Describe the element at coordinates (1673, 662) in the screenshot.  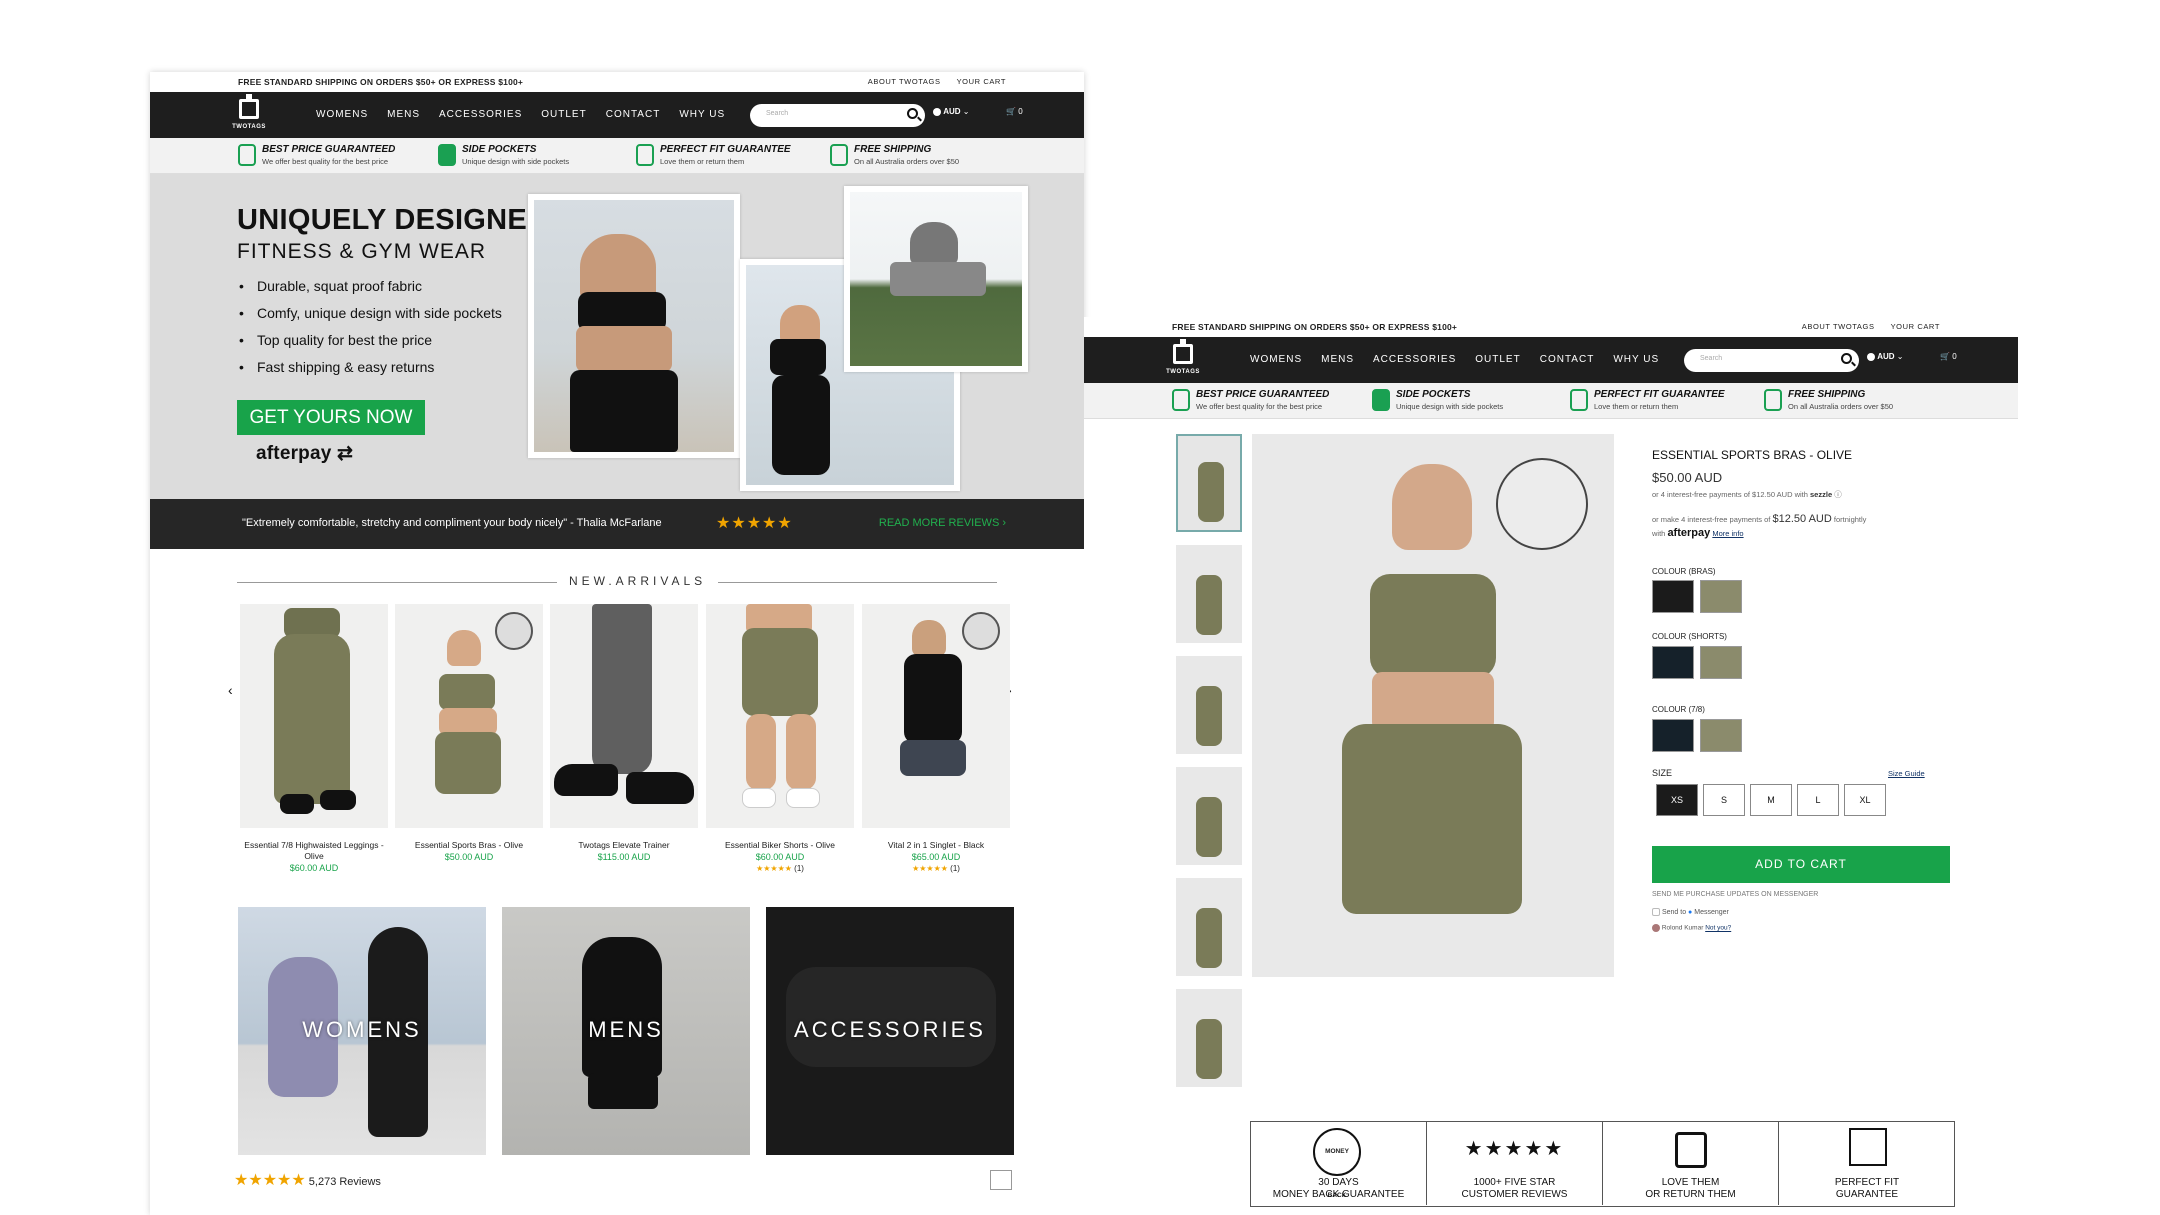
I see `swatch-shorts-navy` at that location.